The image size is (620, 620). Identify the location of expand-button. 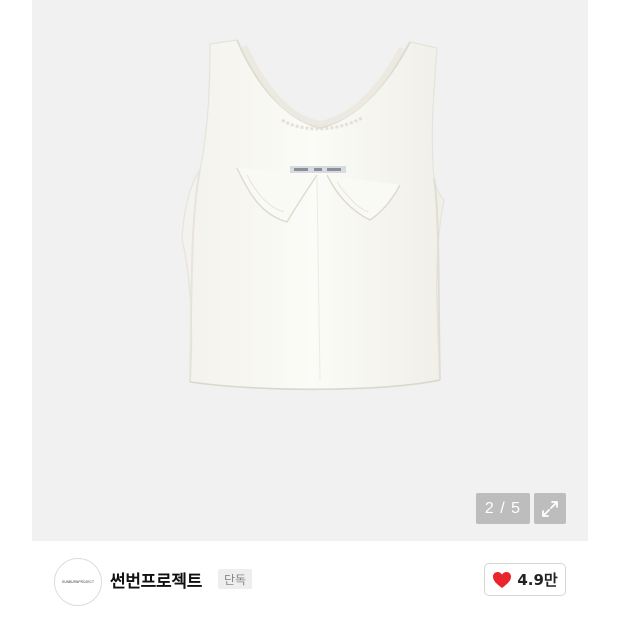
(550, 508).